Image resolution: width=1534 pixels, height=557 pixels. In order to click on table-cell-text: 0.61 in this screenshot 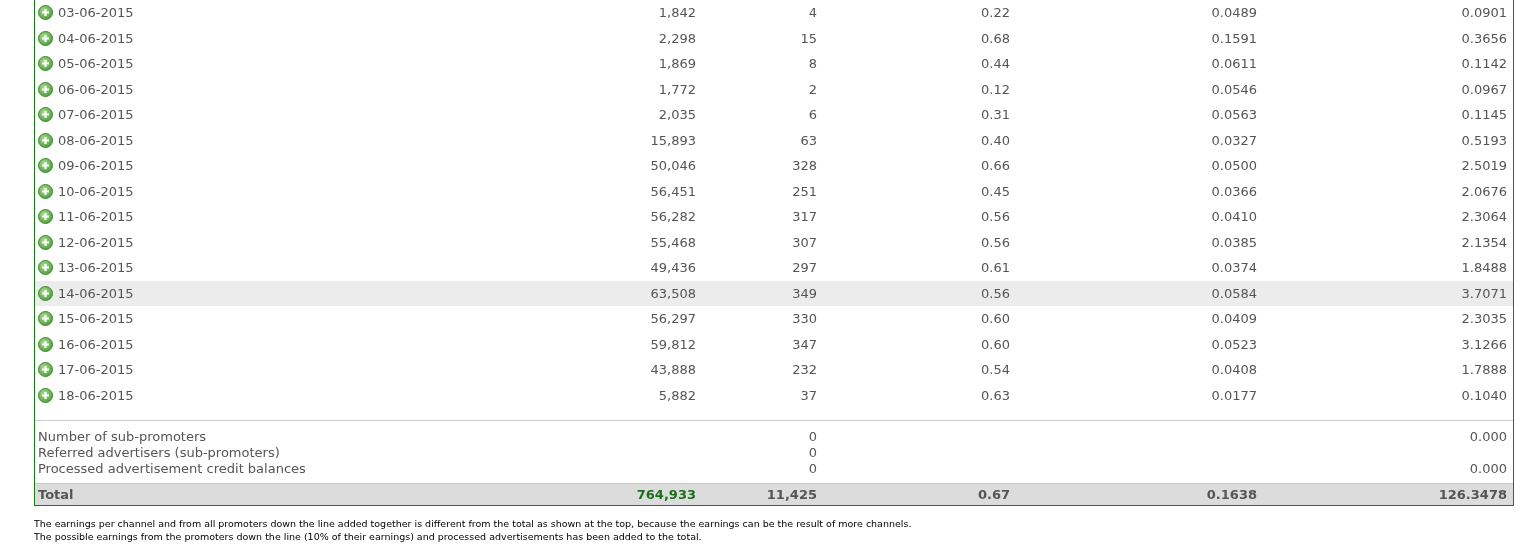, I will do `click(995, 268)`.